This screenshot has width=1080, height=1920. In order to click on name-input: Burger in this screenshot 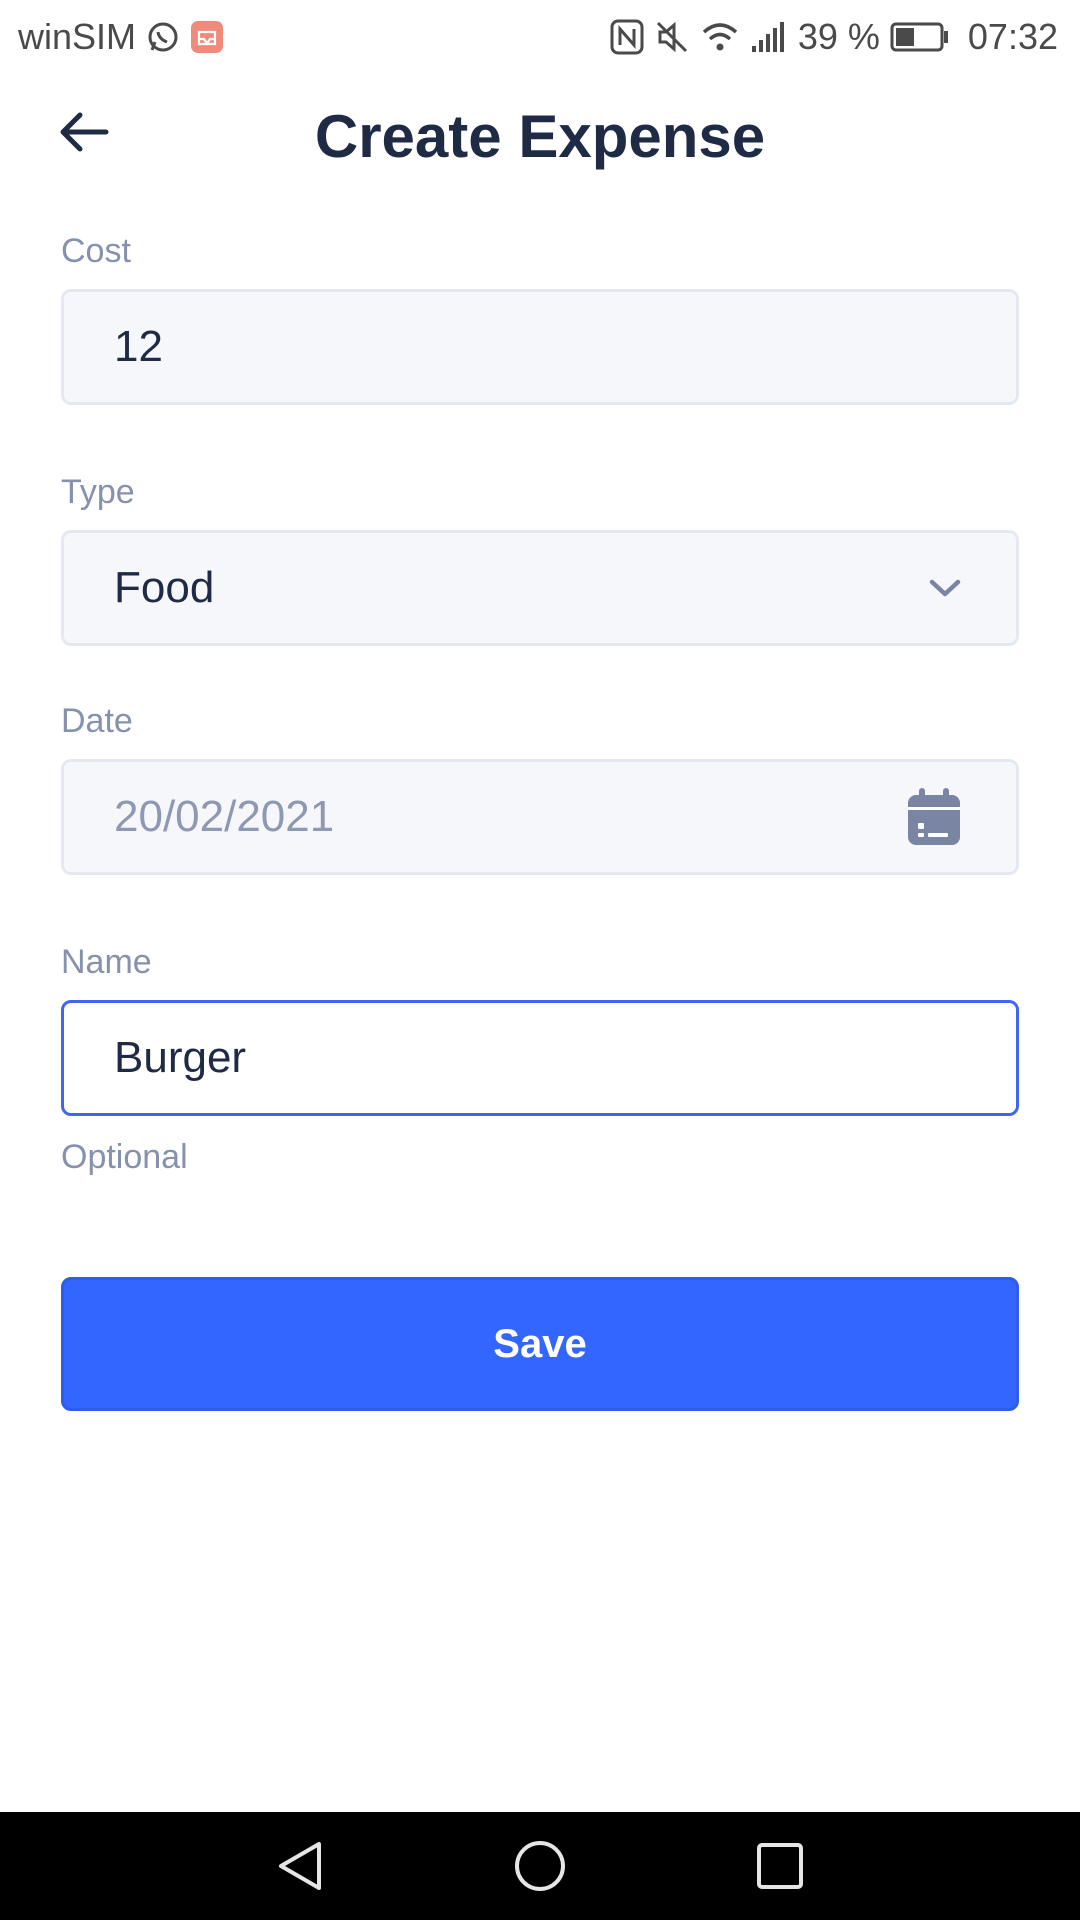, I will do `click(540, 1058)`.